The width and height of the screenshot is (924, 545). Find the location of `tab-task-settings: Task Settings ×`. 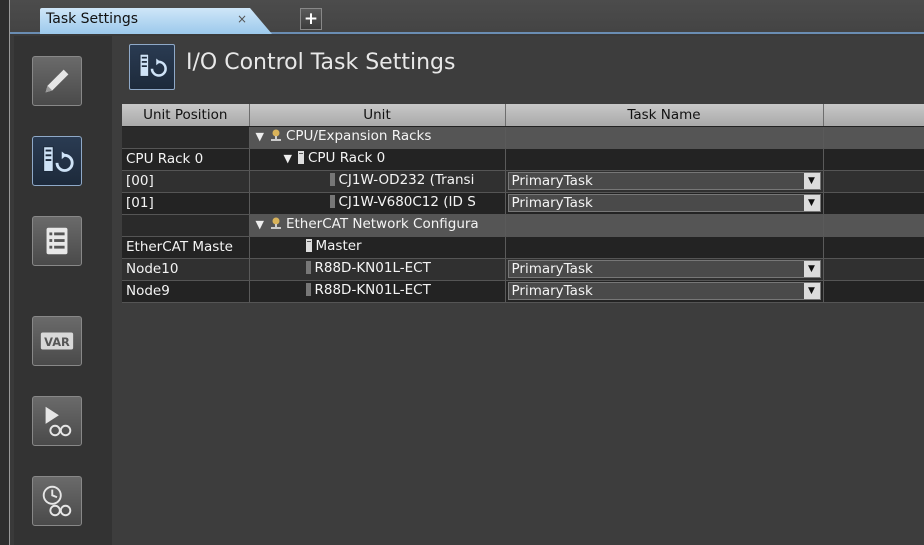

tab-task-settings: Task Settings × is located at coordinates (156, 21).